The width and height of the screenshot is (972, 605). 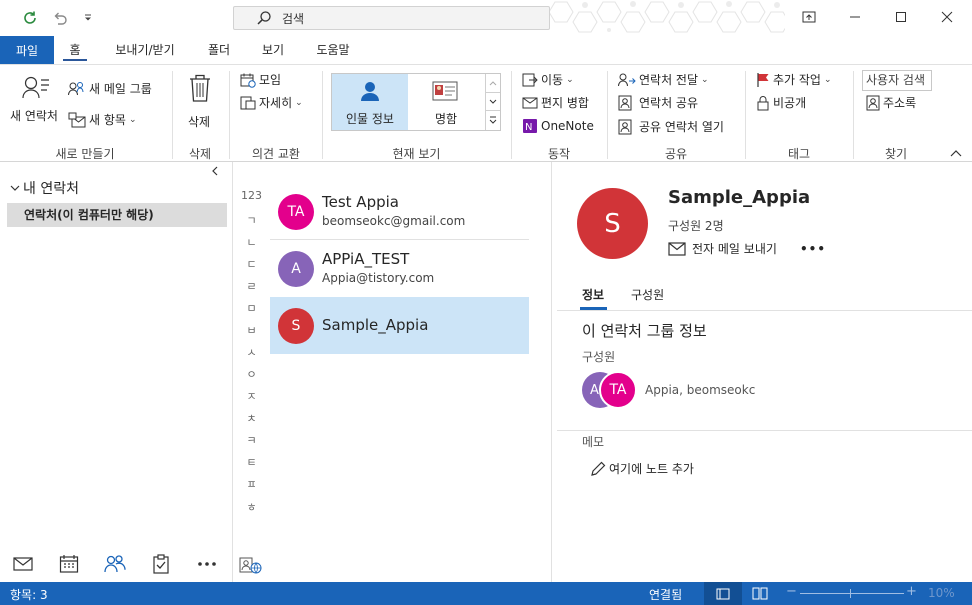 What do you see at coordinates (558, 126) in the screenshot?
I see `onenote-button: N OneNote` at bounding box center [558, 126].